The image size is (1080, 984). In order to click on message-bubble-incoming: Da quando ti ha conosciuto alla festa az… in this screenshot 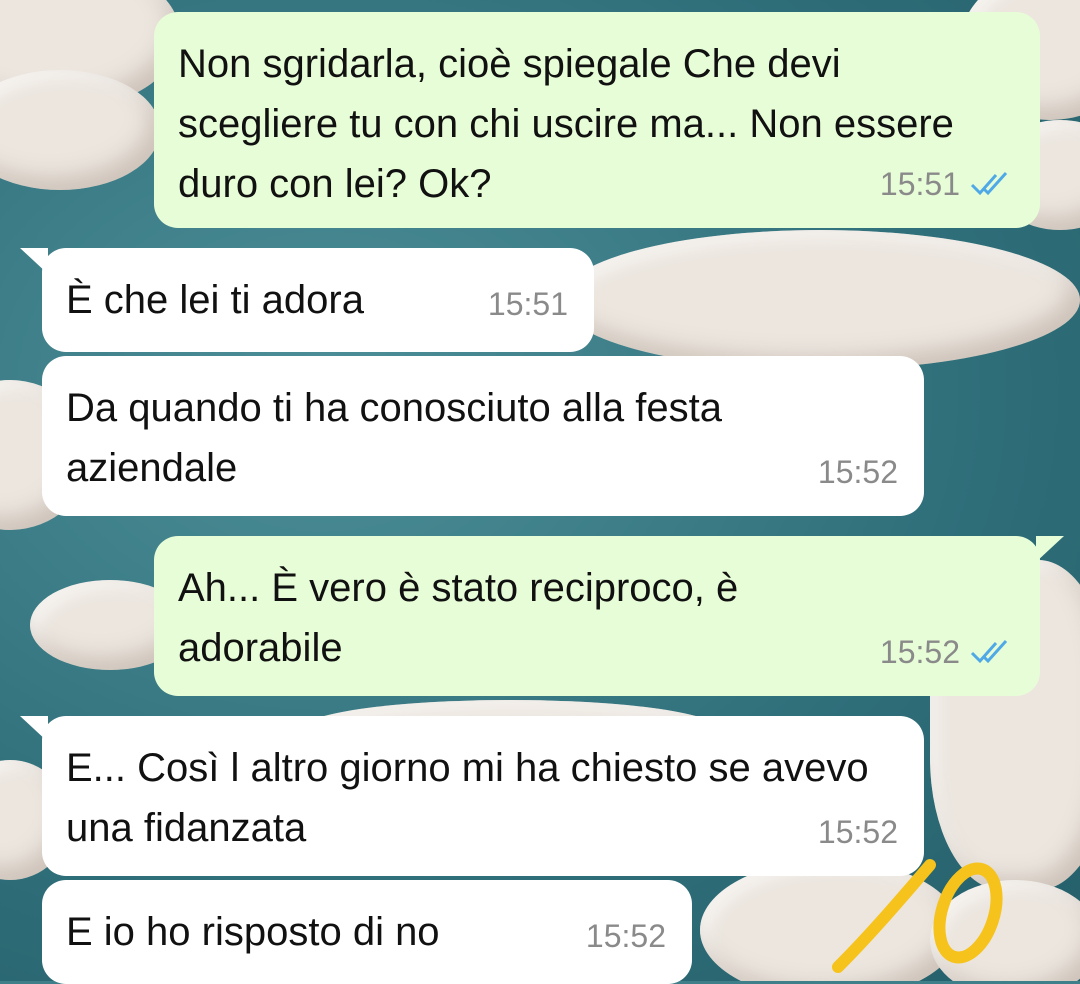, I will do `click(483, 436)`.